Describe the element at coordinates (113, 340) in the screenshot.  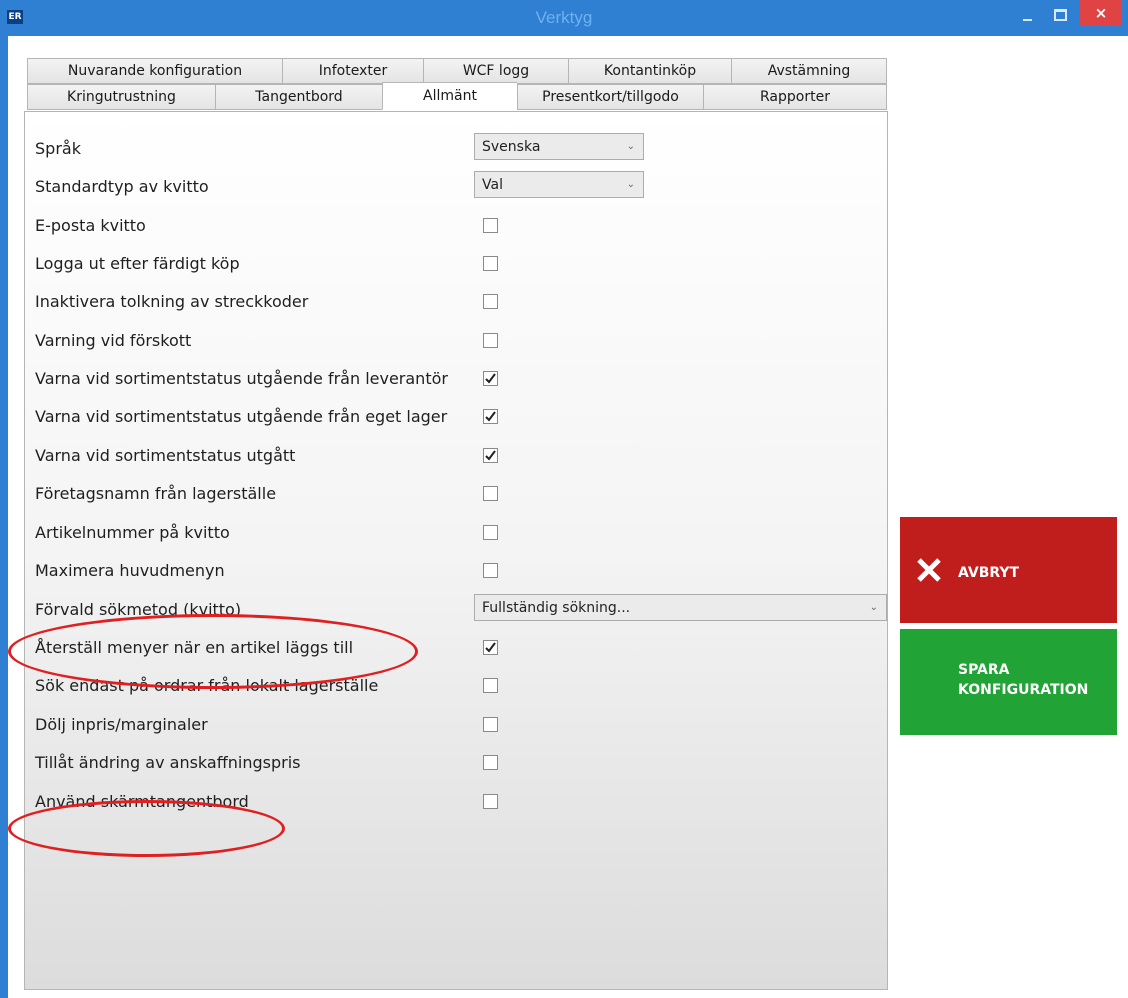
I see `setting-label-varning-vid-forskott: Varning vid förskott` at that location.